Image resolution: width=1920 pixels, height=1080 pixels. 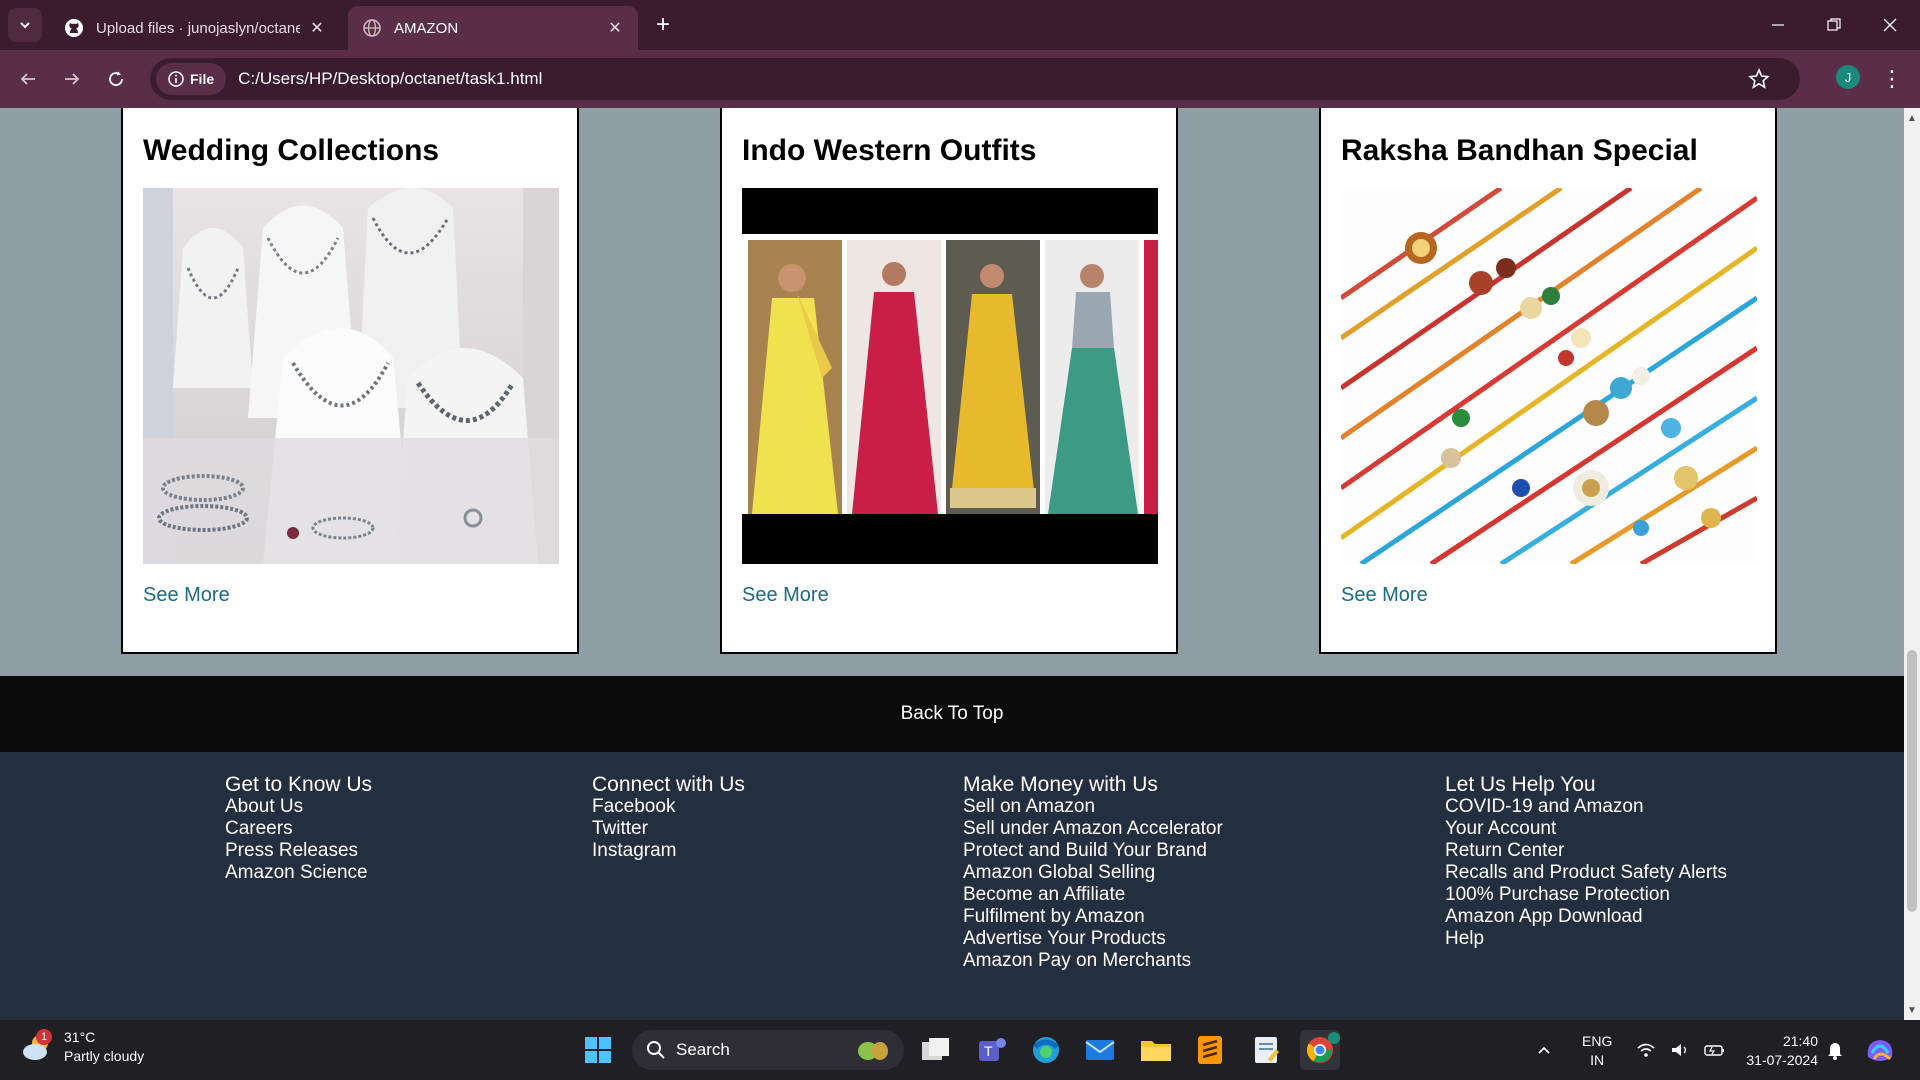 I want to click on tab-amazon: AMAZON ✕, so click(x=493, y=28).